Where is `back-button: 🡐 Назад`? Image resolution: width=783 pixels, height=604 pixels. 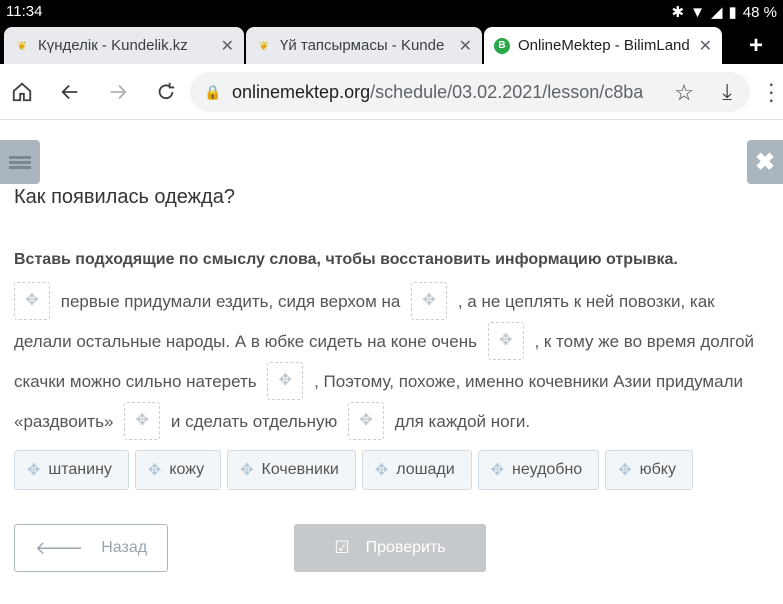
back-button: 🡐 Назад is located at coordinates (91, 548).